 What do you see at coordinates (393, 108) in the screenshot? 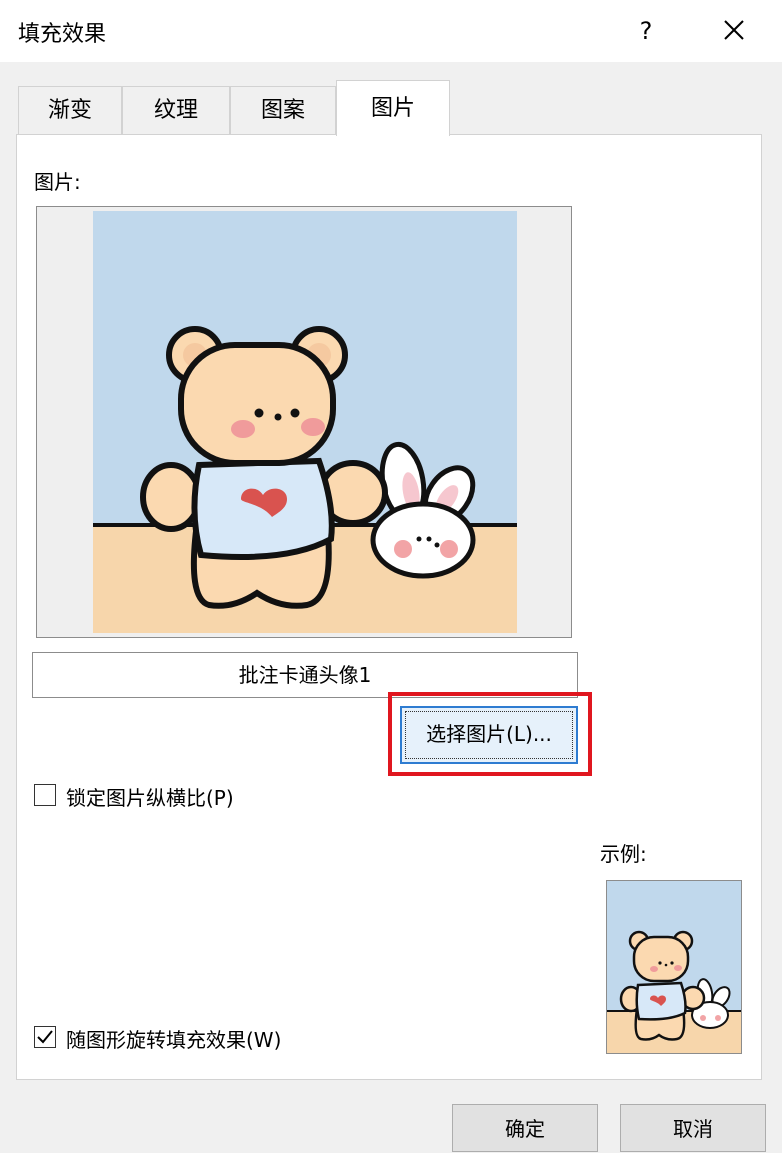
I see `tab-picture: 图片` at bounding box center [393, 108].